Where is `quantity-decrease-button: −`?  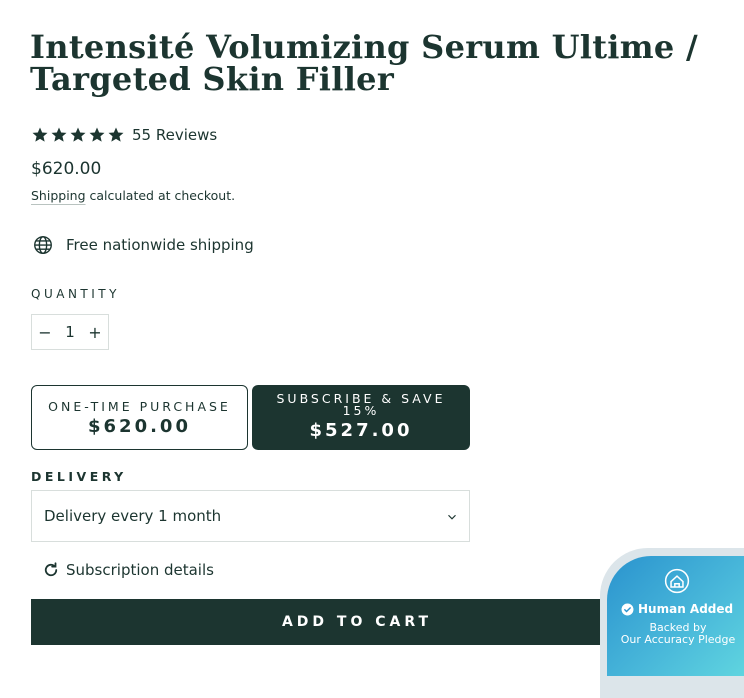
quantity-decrease-button: − is located at coordinates (45, 332).